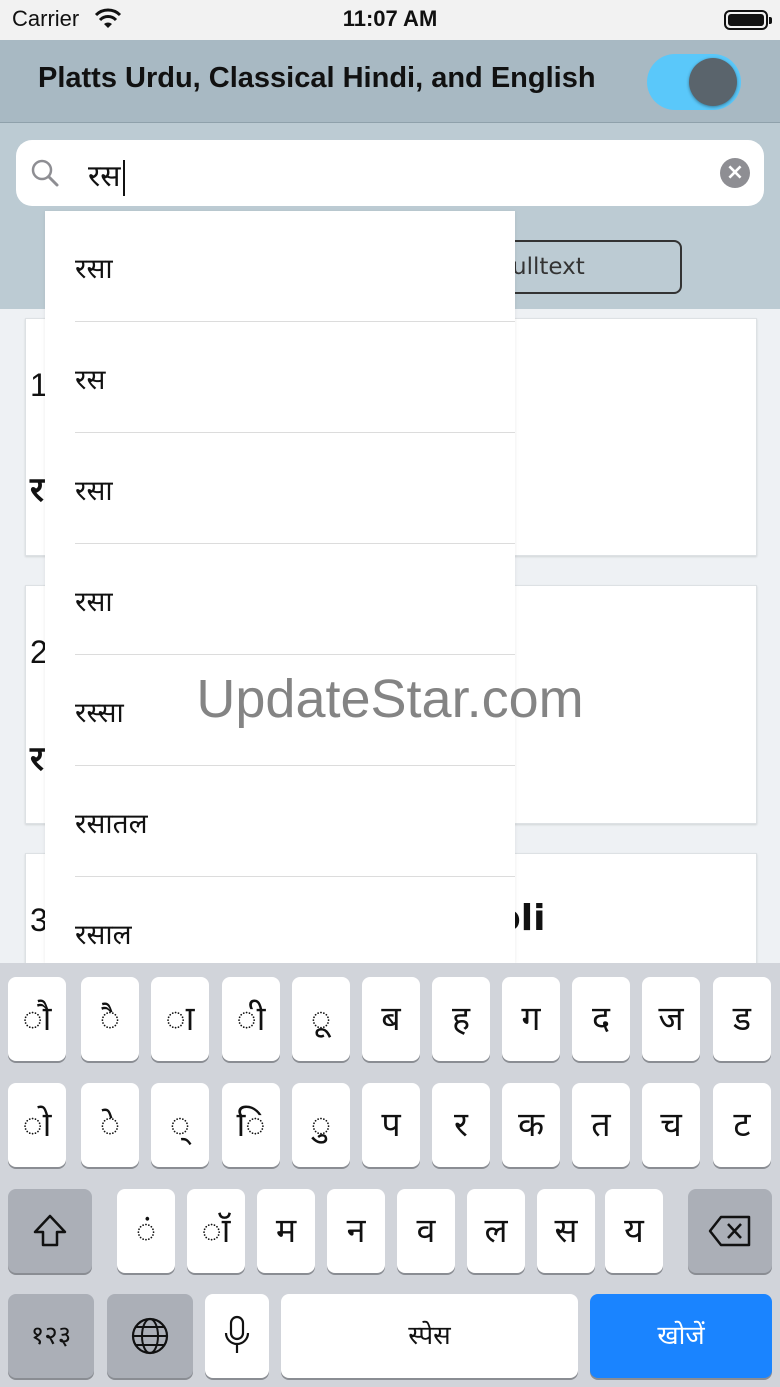  I want to click on suggestion-item: रसाल, so click(280, 920).